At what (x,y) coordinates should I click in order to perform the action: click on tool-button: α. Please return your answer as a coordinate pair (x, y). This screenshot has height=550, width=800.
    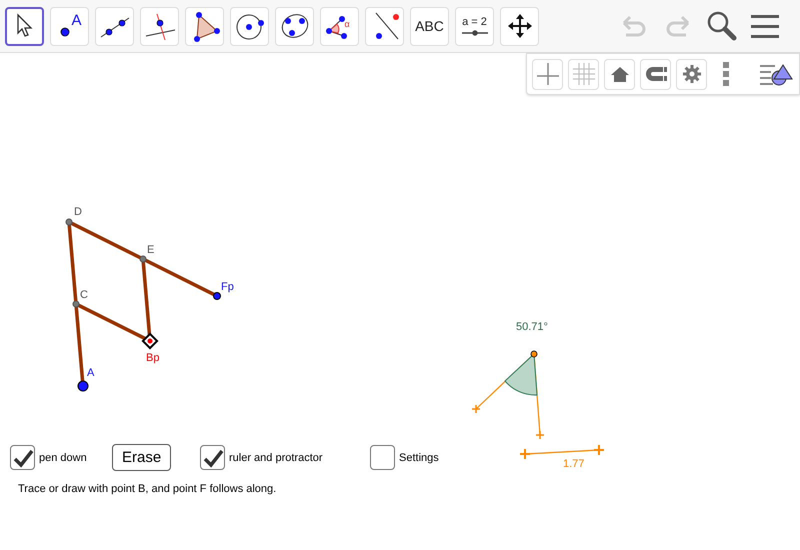
    Looking at the image, I should click on (339, 26).